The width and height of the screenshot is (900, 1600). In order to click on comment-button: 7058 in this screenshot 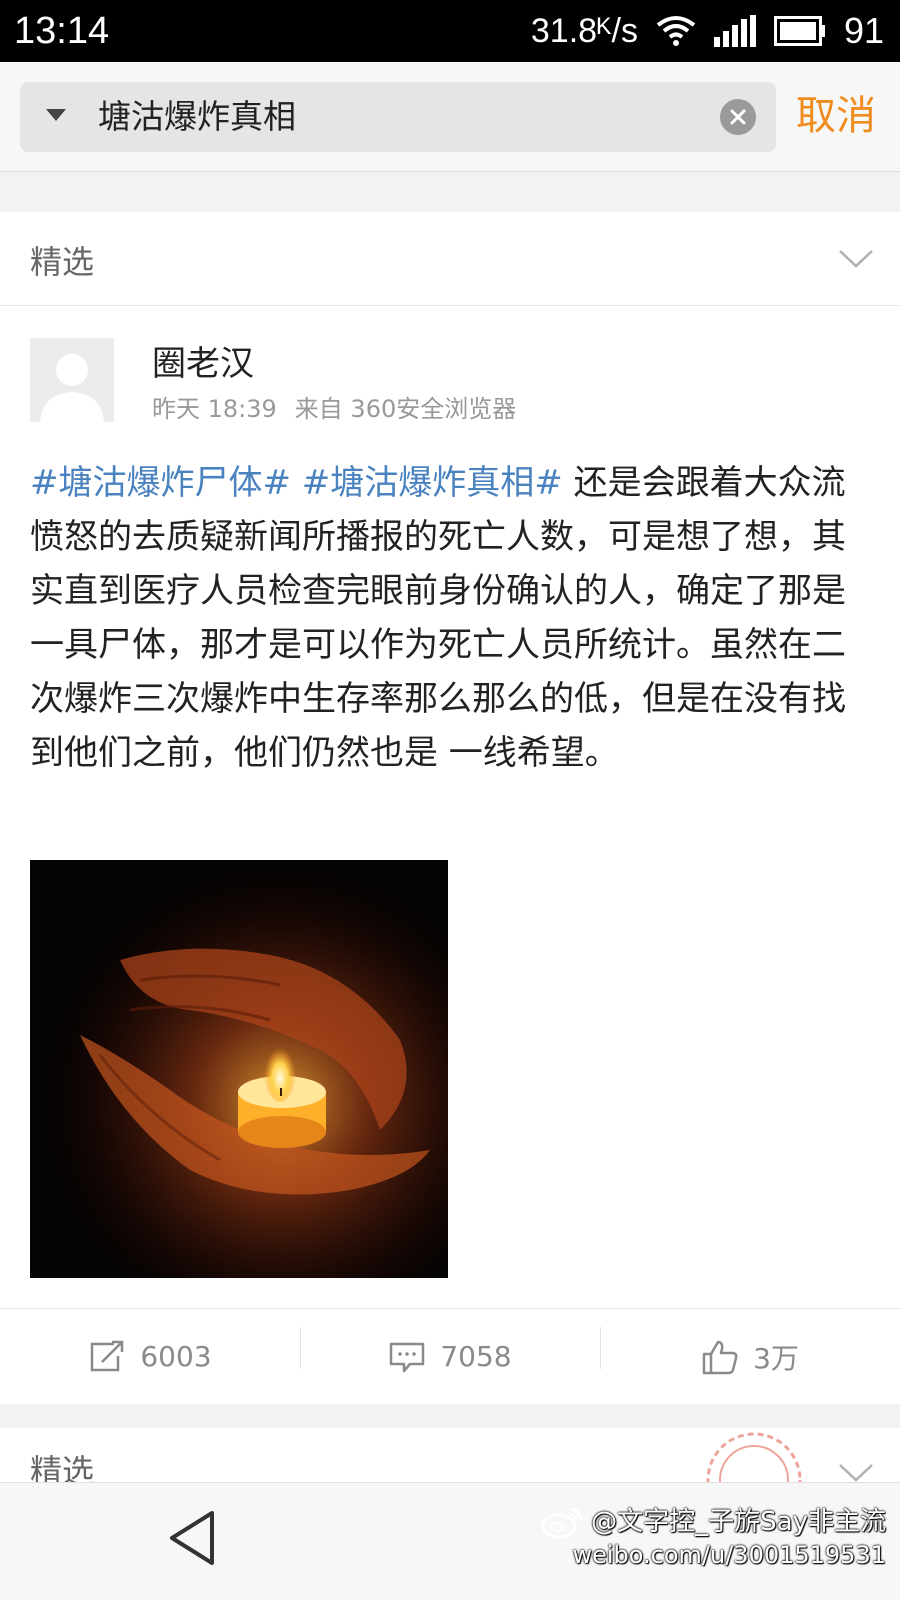, I will do `click(450, 1356)`.